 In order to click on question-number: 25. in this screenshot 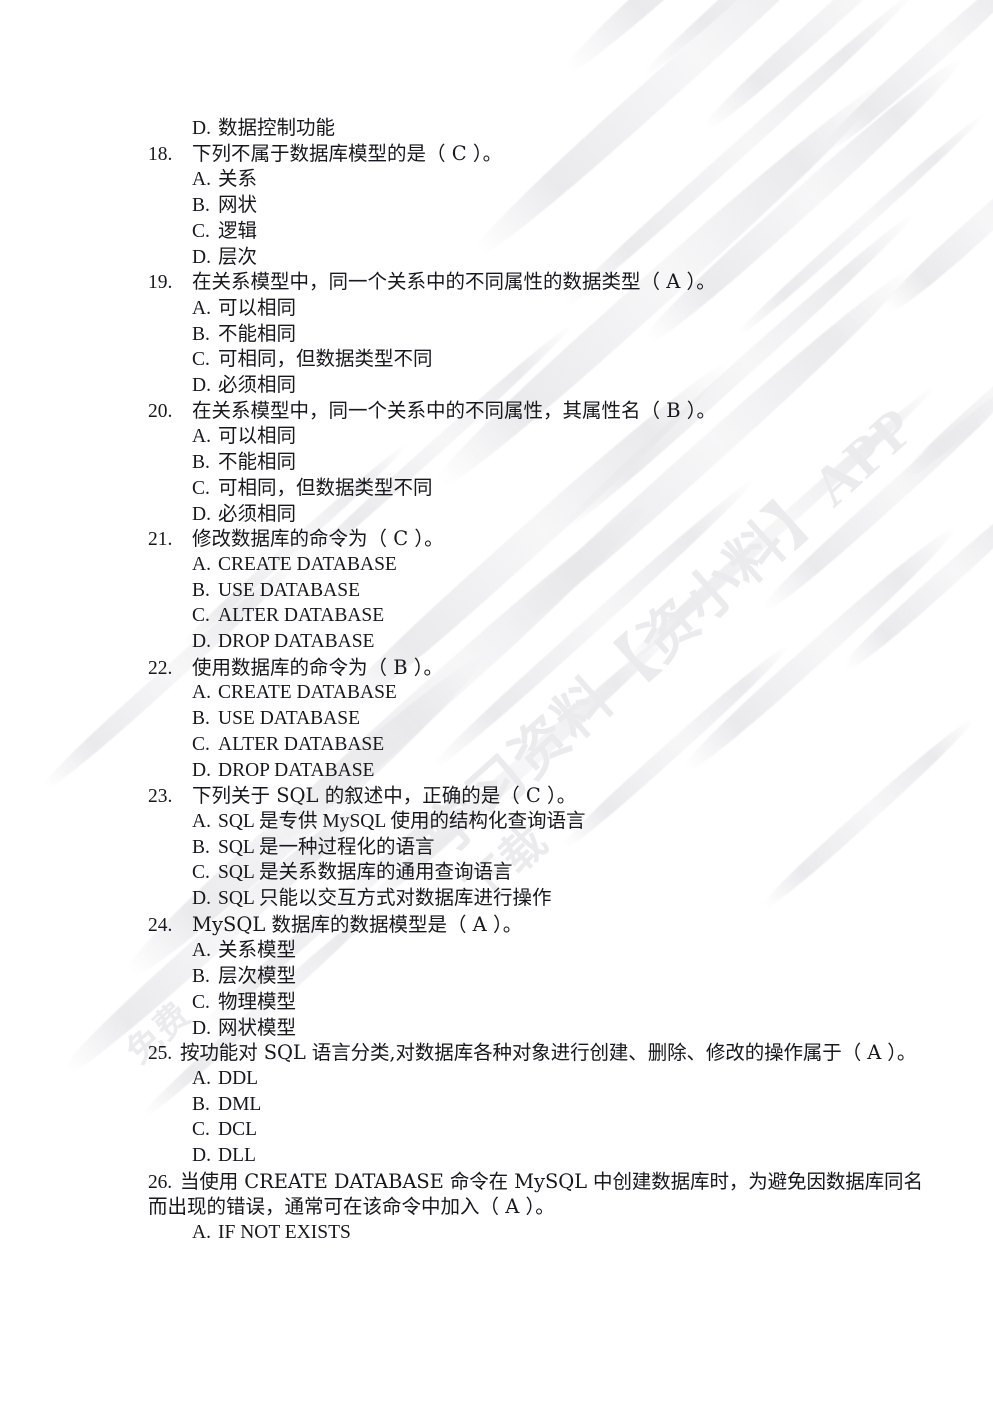, I will do `click(160, 1054)`.